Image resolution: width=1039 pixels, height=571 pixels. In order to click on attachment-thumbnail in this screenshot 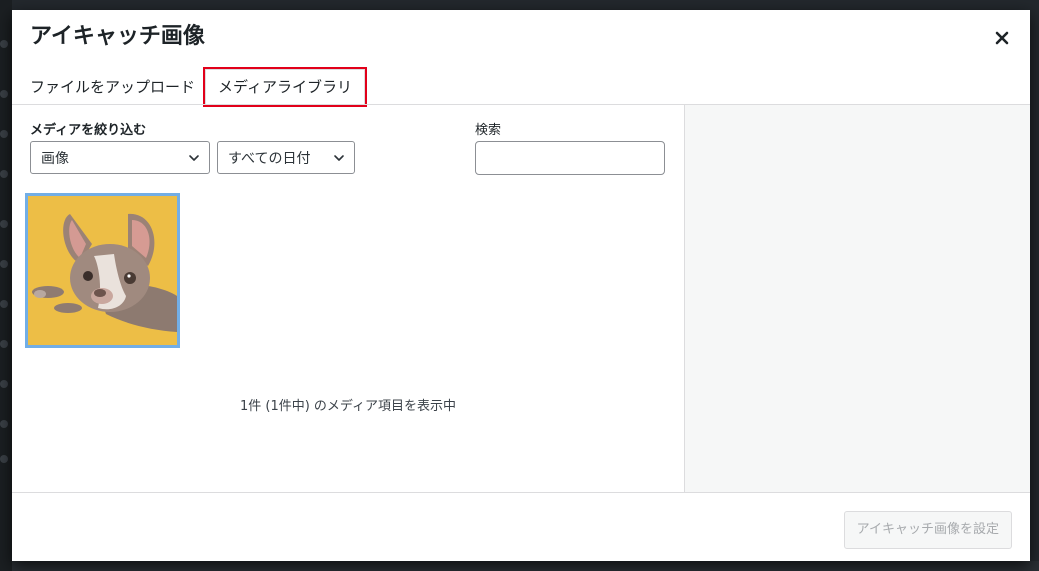, I will do `click(102, 270)`.